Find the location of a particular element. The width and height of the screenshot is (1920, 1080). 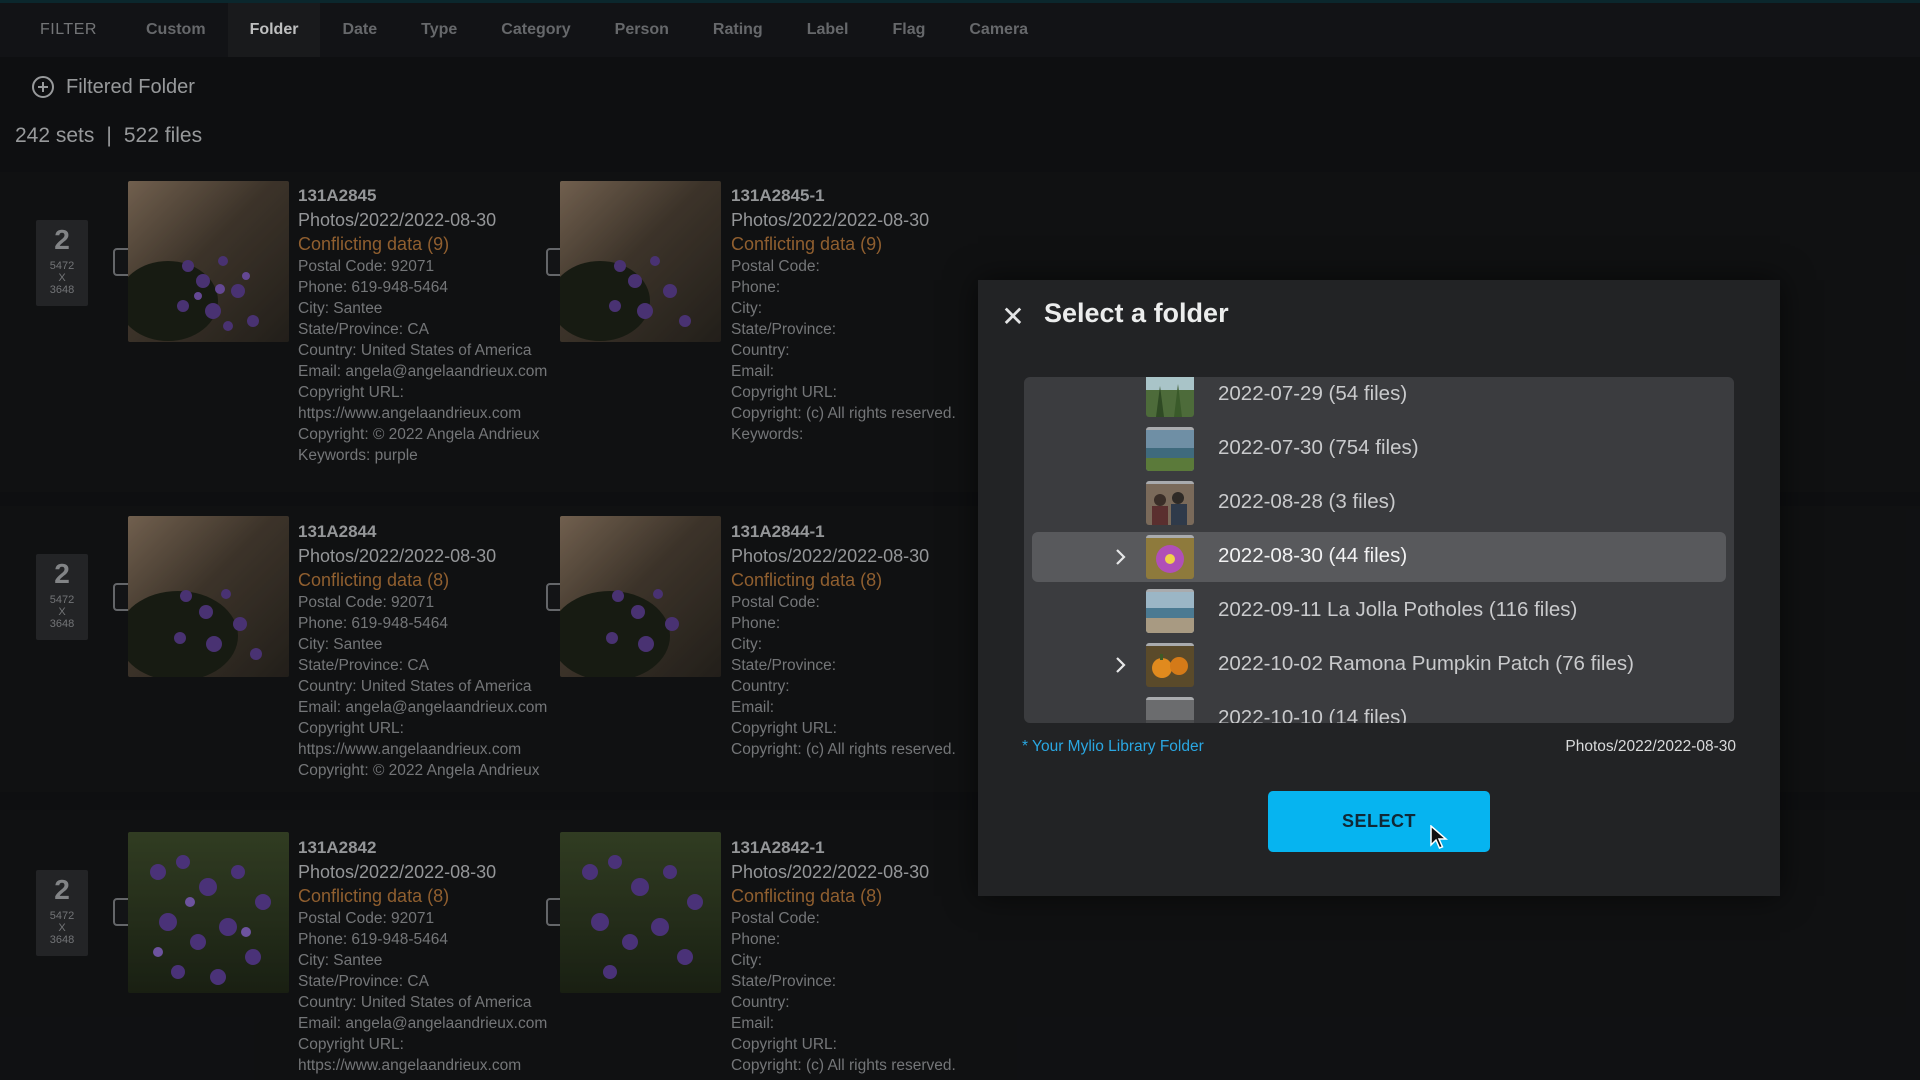

file-name: 131A2844-1 is located at coordinates (778, 531).